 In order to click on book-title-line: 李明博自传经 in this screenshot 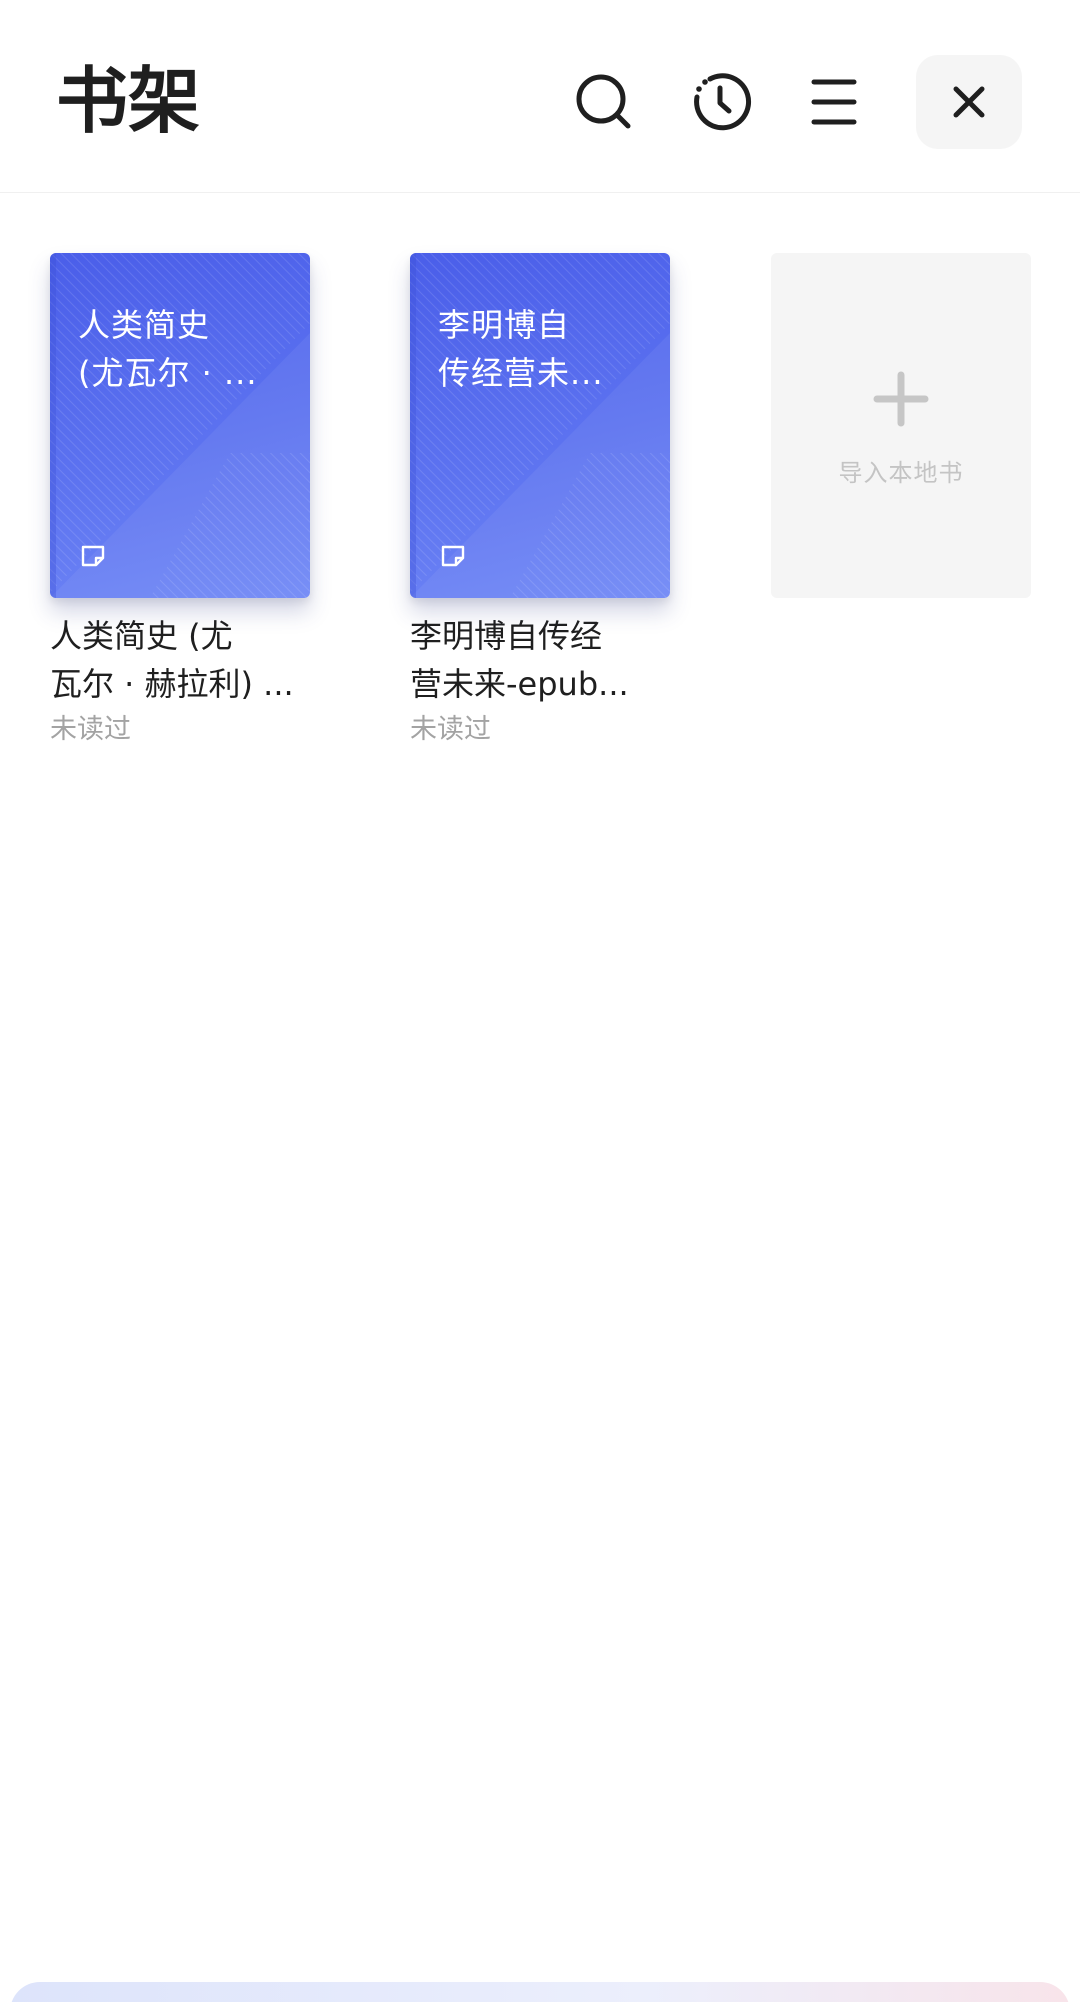, I will do `click(506, 636)`.